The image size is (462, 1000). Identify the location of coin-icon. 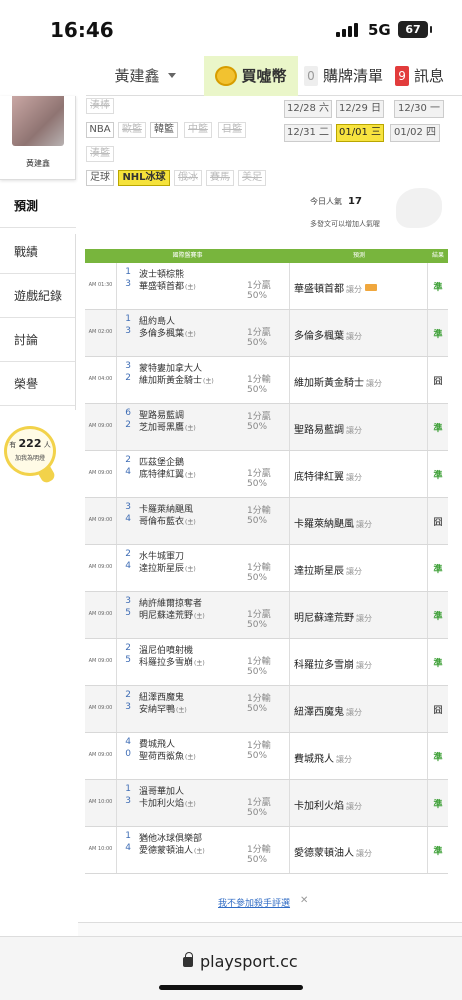
(226, 75).